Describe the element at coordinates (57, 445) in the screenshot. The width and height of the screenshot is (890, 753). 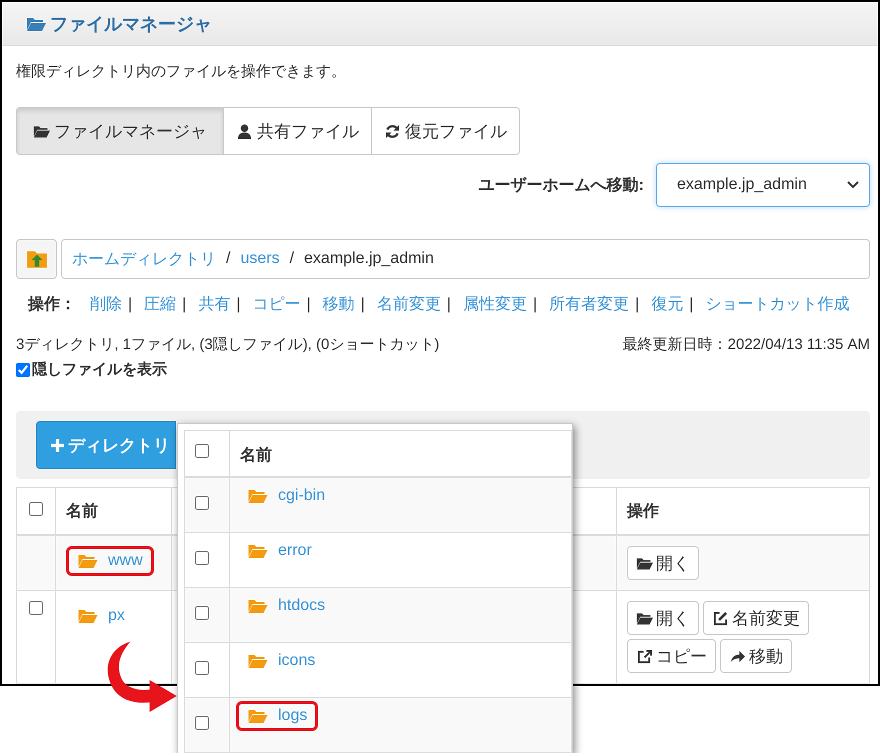
I see `plus-icon` at that location.